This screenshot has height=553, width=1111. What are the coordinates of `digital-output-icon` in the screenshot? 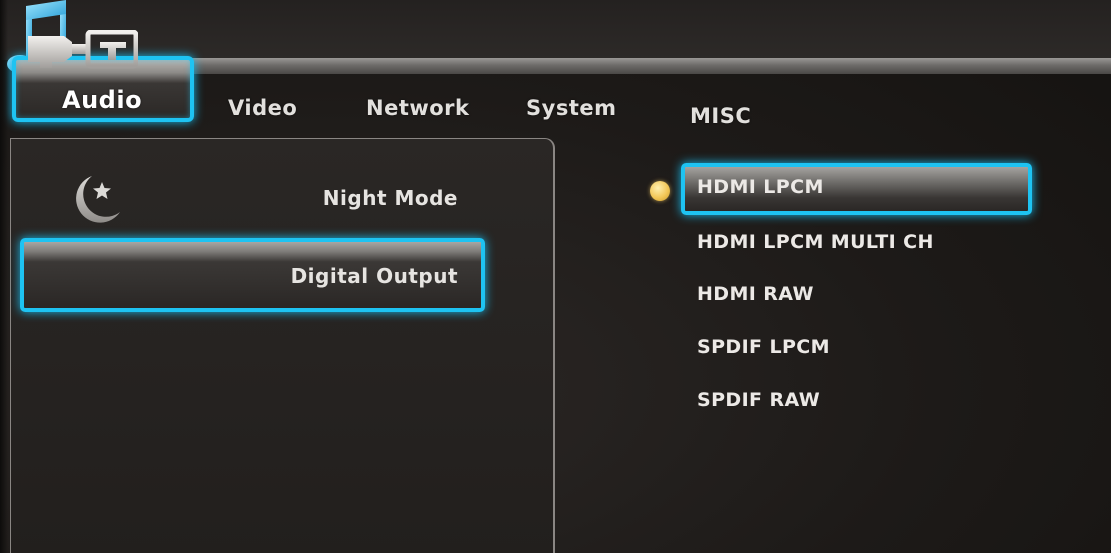 It's located at (83, 49).